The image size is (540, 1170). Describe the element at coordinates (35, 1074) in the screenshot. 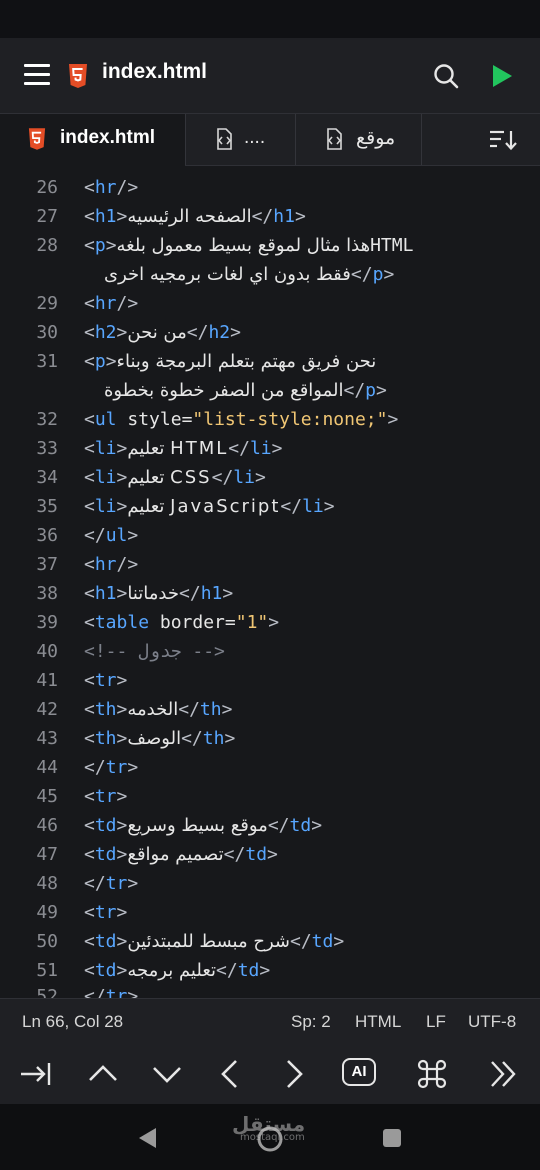

I see `tab-key-icon` at that location.